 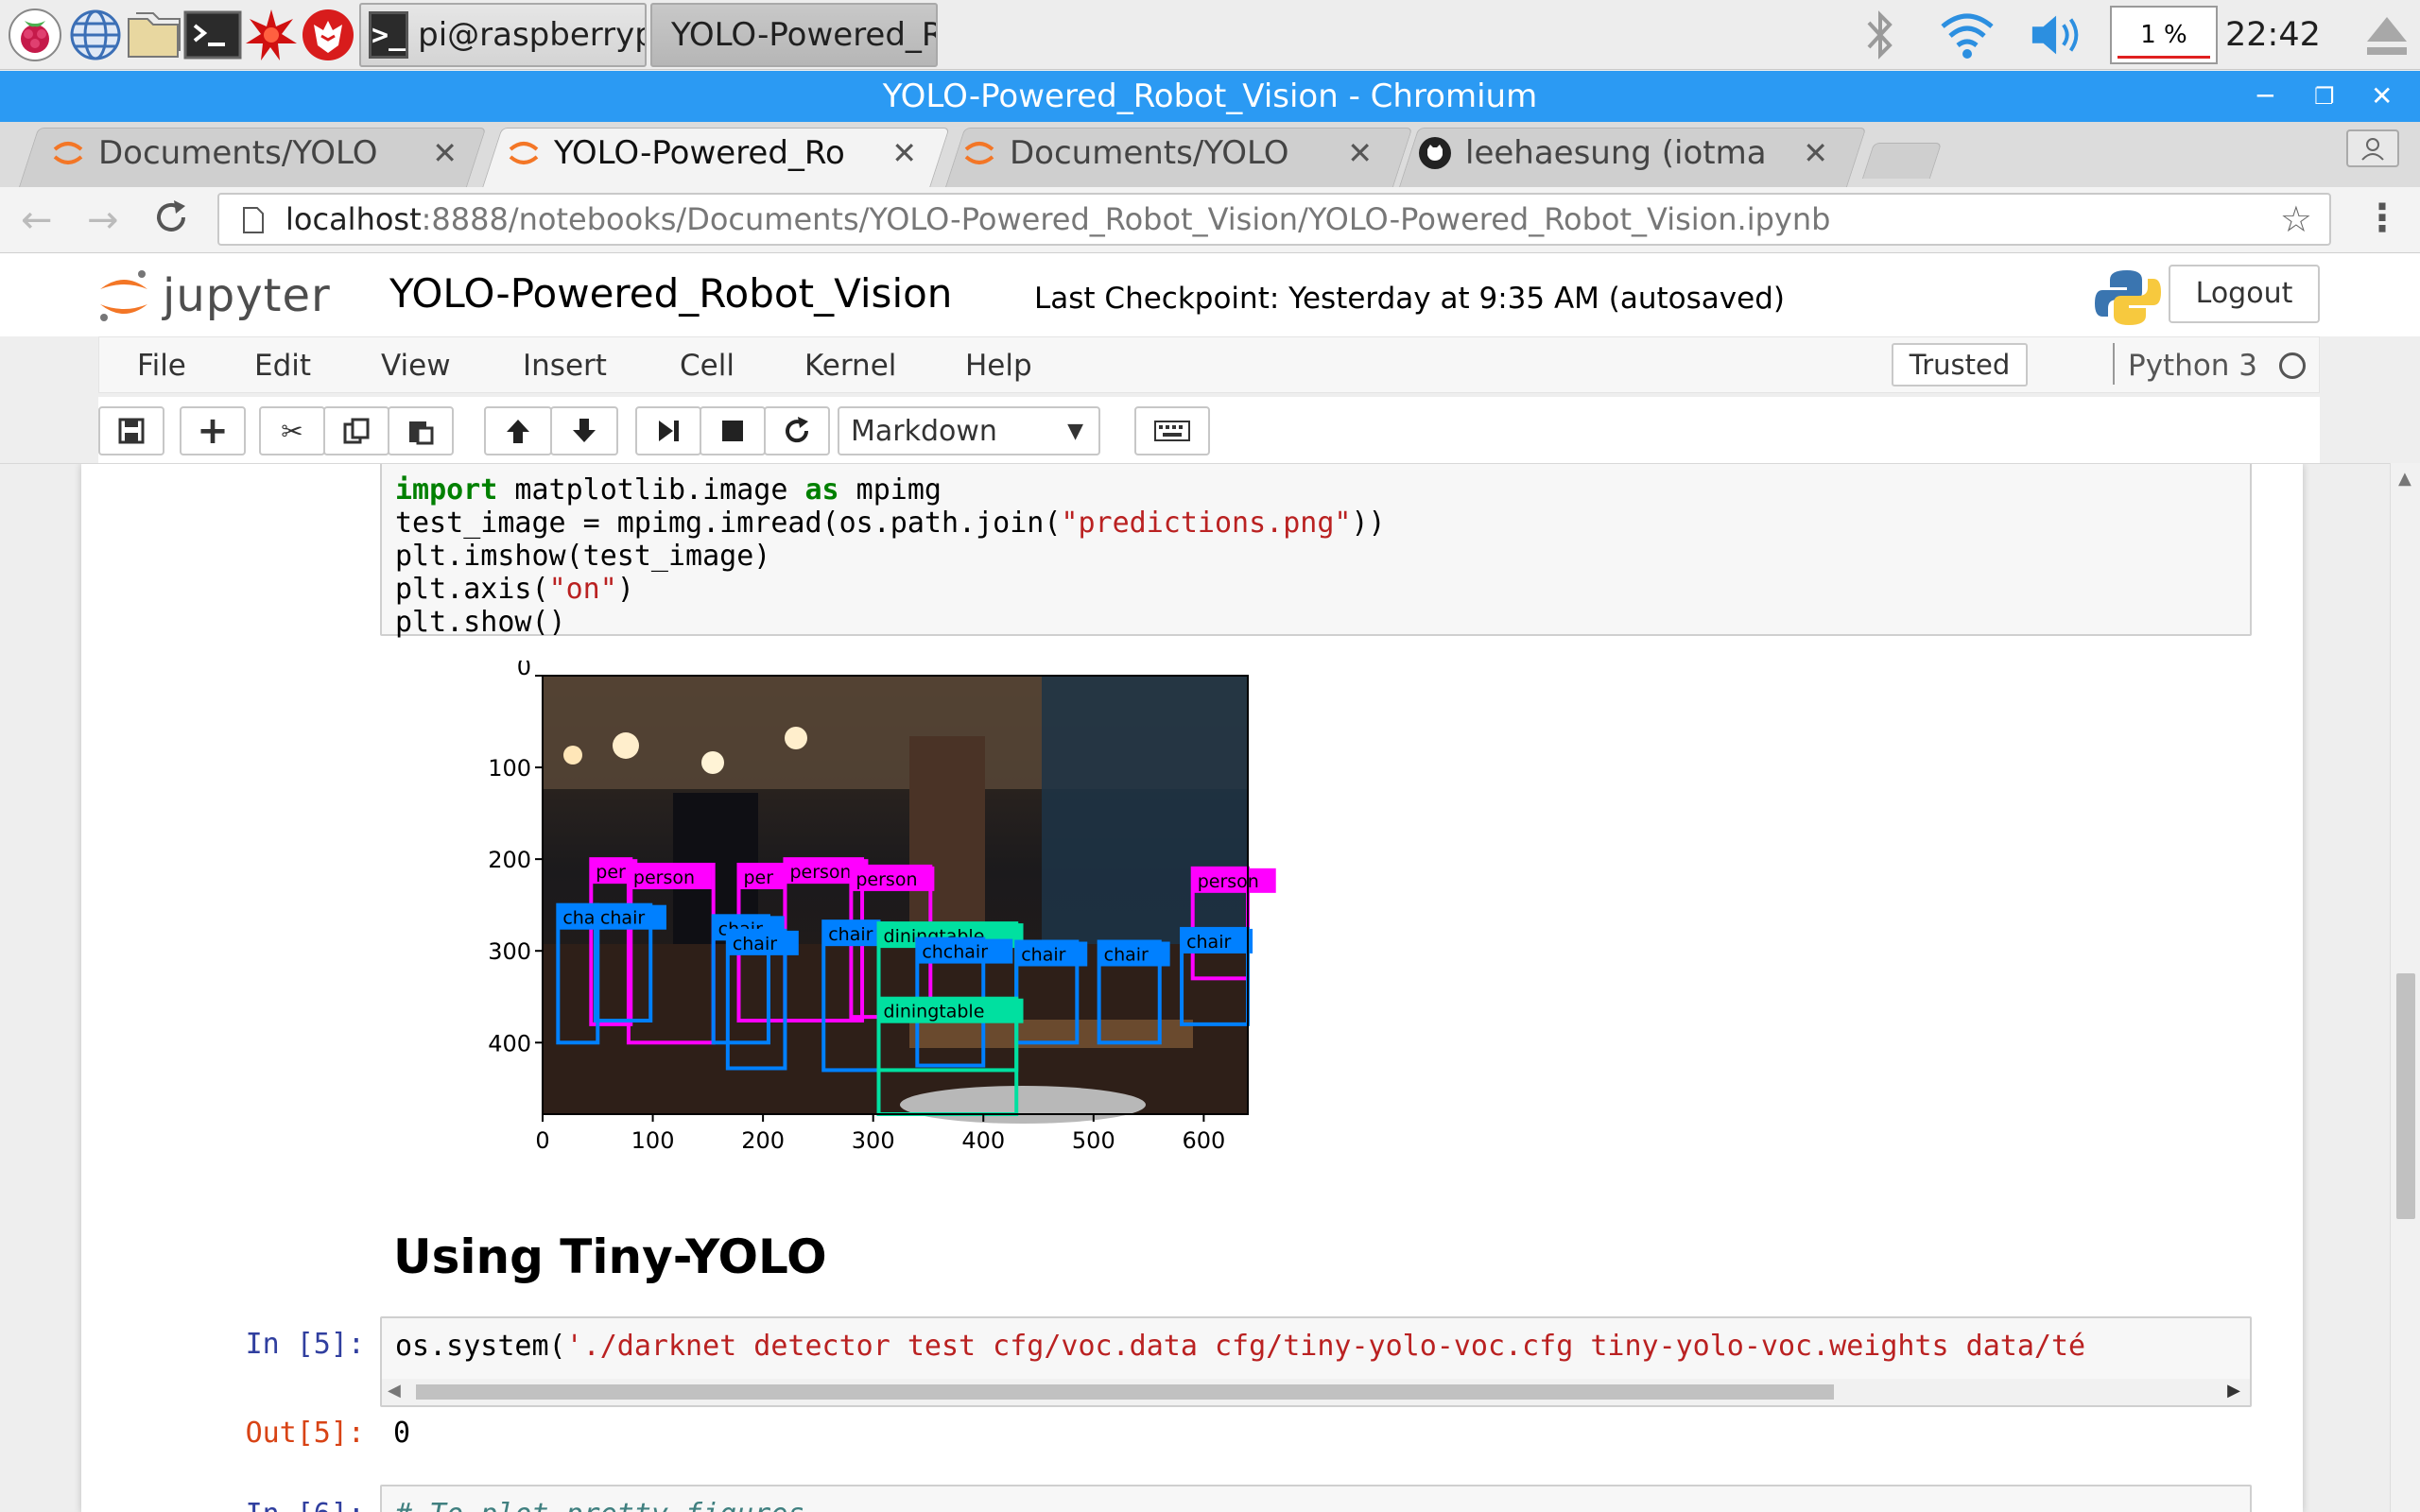 What do you see at coordinates (2128, 299) in the screenshot?
I see `python-logo-icon` at bounding box center [2128, 299].